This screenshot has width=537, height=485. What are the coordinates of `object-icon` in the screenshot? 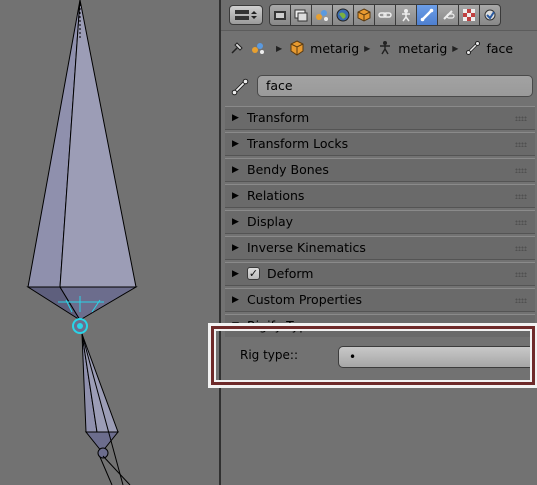 It's located at (364, 15).